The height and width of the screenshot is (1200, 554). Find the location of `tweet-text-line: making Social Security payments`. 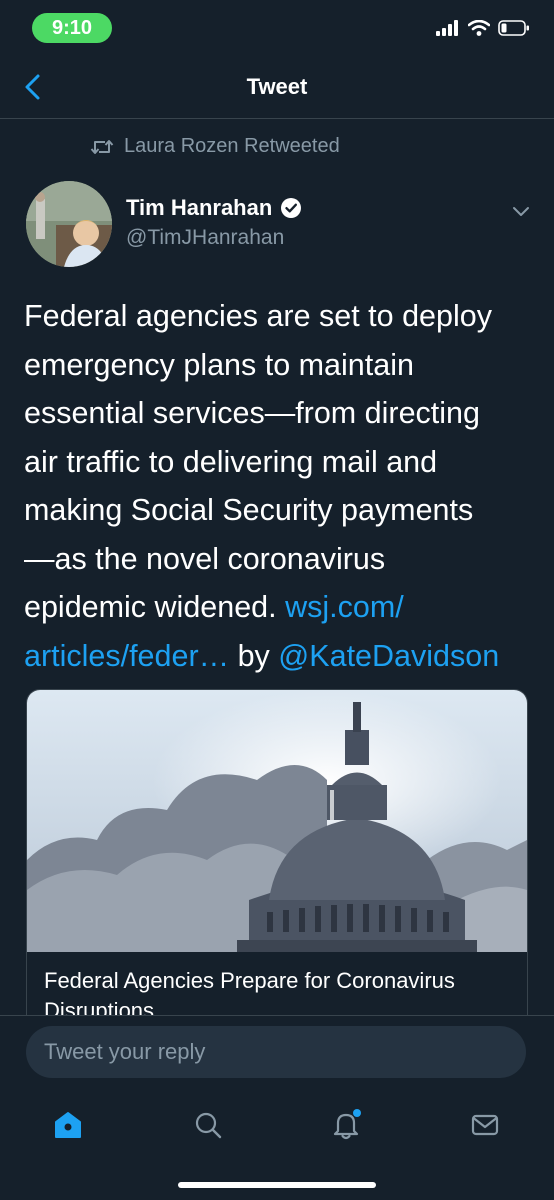

tweet-text-line: making Social Security payments is located at coordinates (249, 510).